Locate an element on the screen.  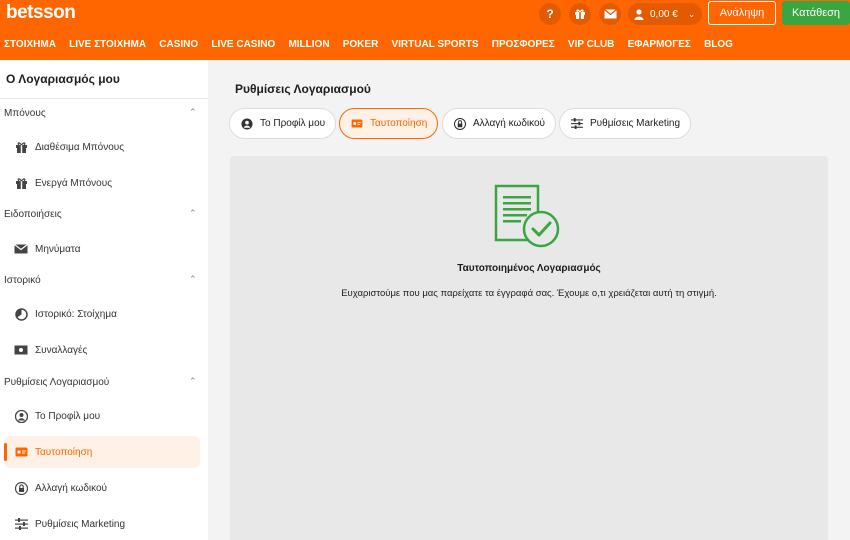
sidebar-item-available-bonuses: Διαθέσιμα Μπόνους is located at coordinates (102, 147).